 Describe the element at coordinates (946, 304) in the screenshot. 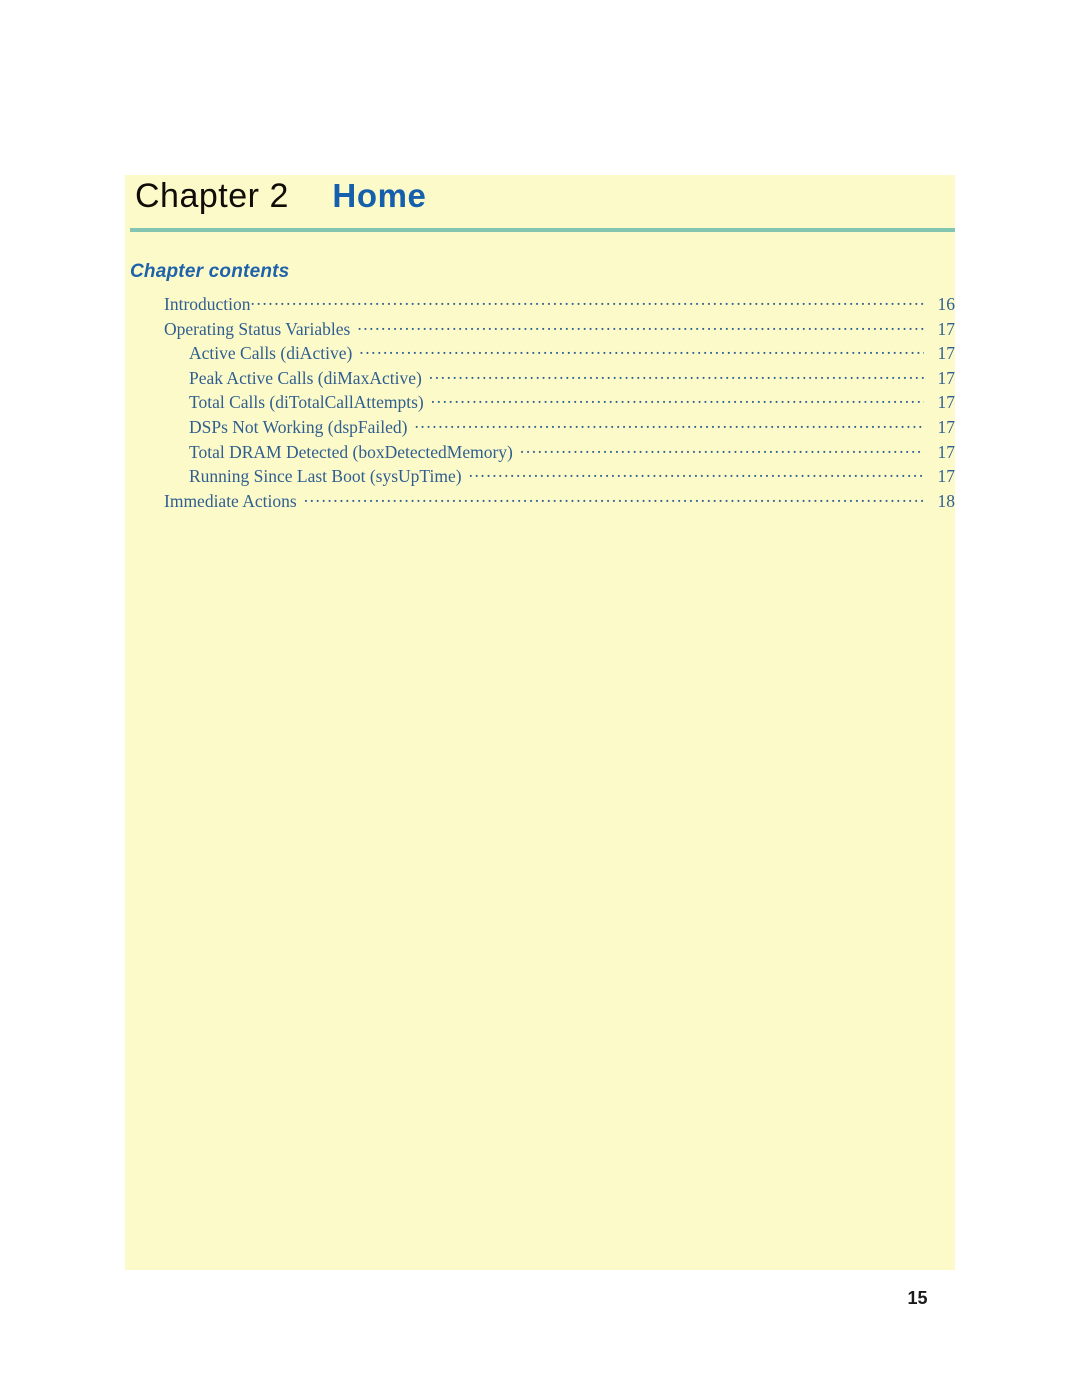

I see `toc-entry-page: 16` at that location.